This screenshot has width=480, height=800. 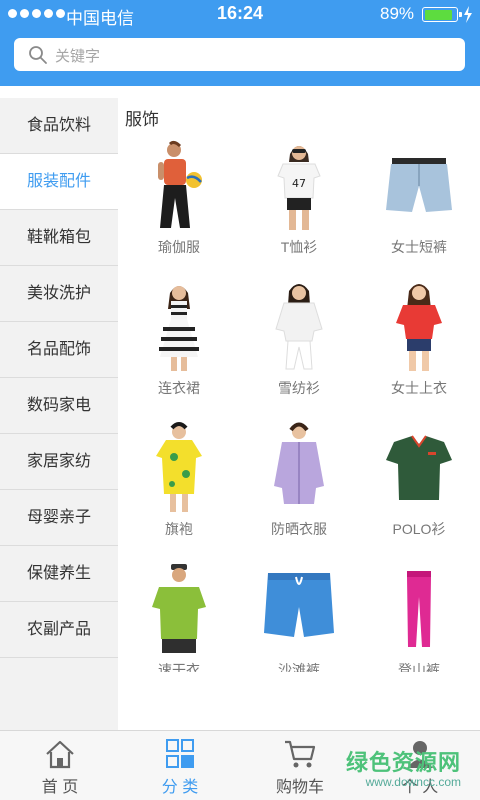 What do you see at coordinates (59, 238) in the screenshot?
I see `sidebar-item-shoes-bags: 鞋靴箱包` at bounding box center [59, 238].